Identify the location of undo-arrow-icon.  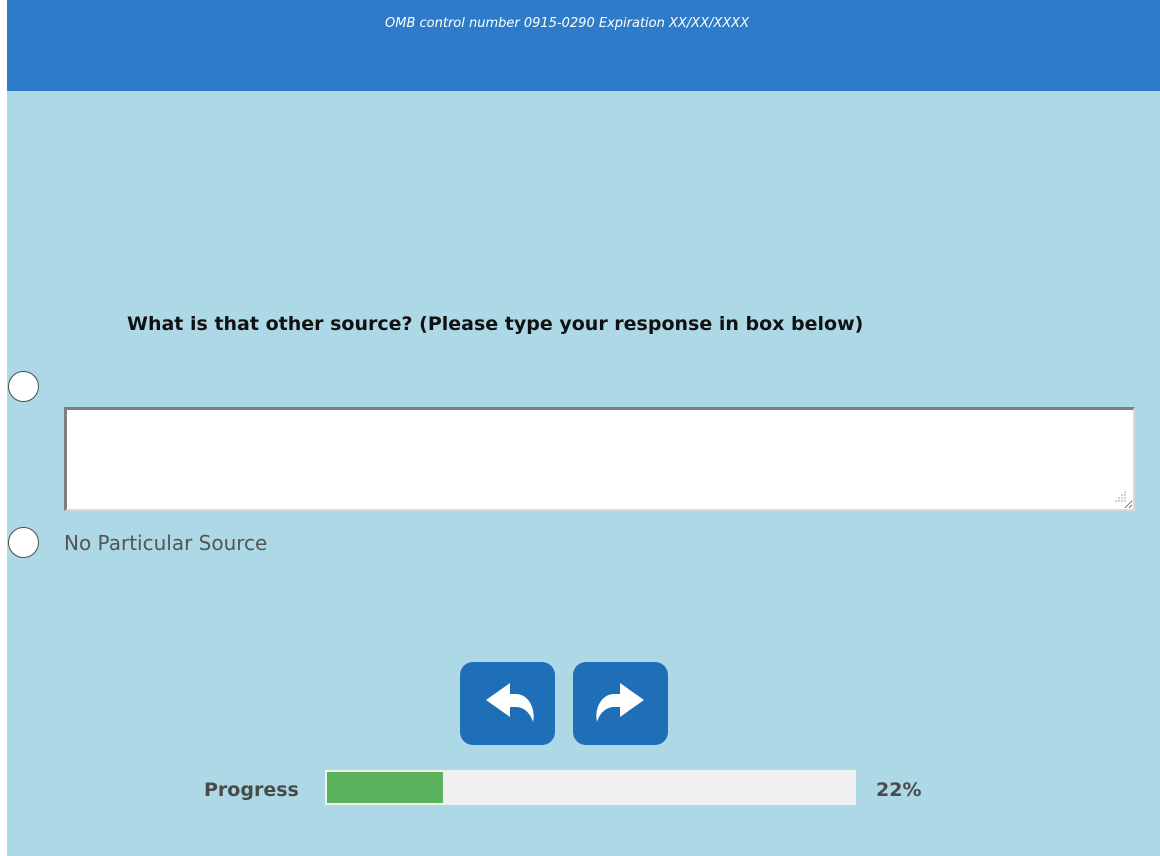
(510, 702).